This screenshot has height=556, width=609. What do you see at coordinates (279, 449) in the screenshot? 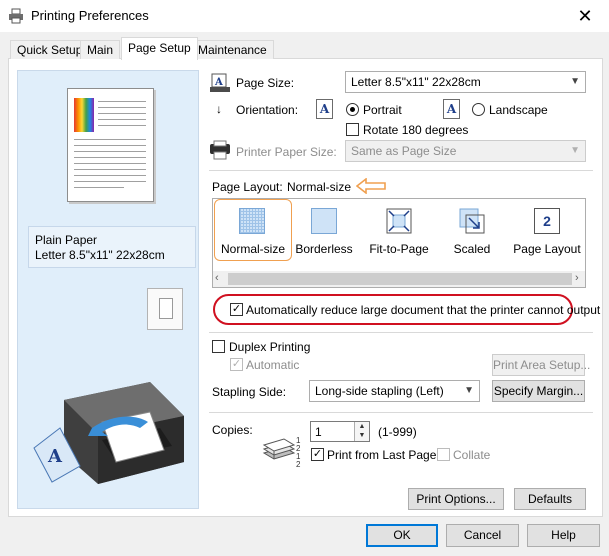
I see `copies-stack-icon` at bounding box center [279, 449].